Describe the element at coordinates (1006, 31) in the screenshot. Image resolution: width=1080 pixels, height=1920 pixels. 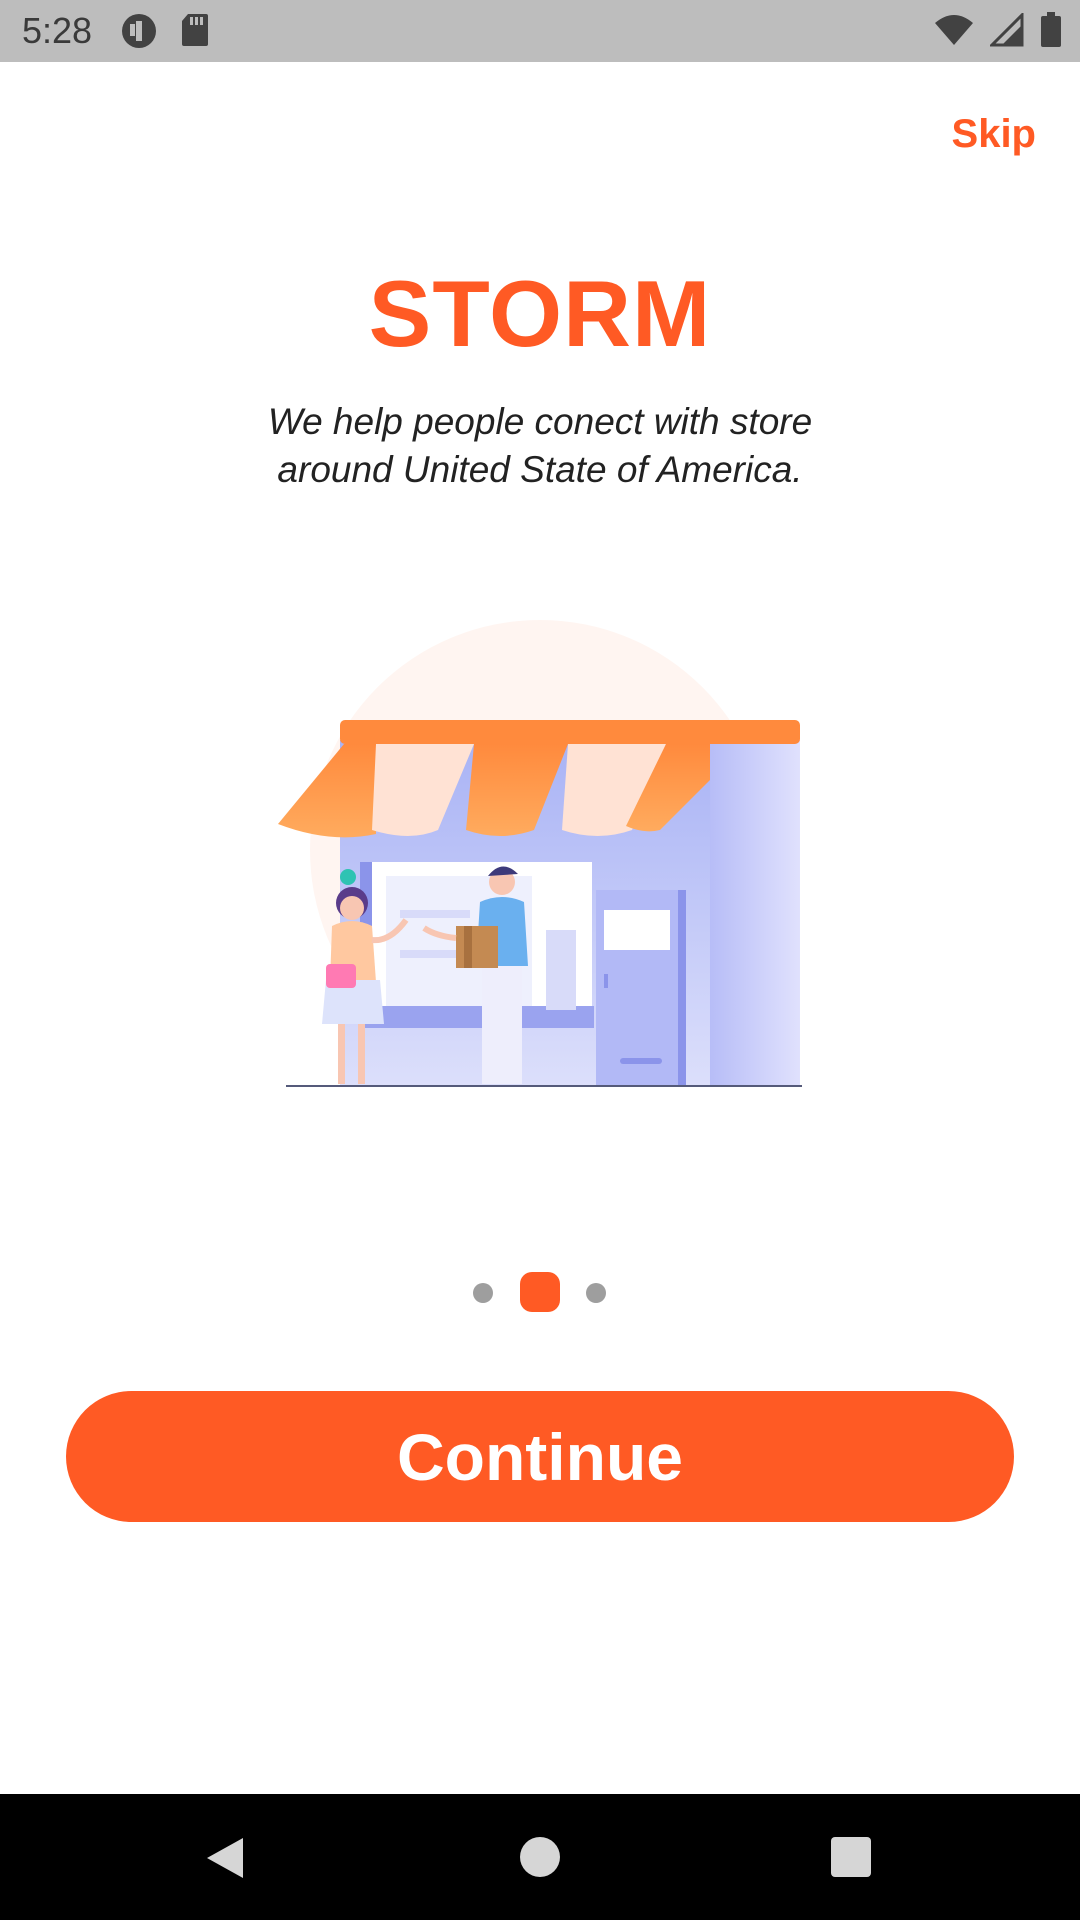
I see `signal-icon` at that location.